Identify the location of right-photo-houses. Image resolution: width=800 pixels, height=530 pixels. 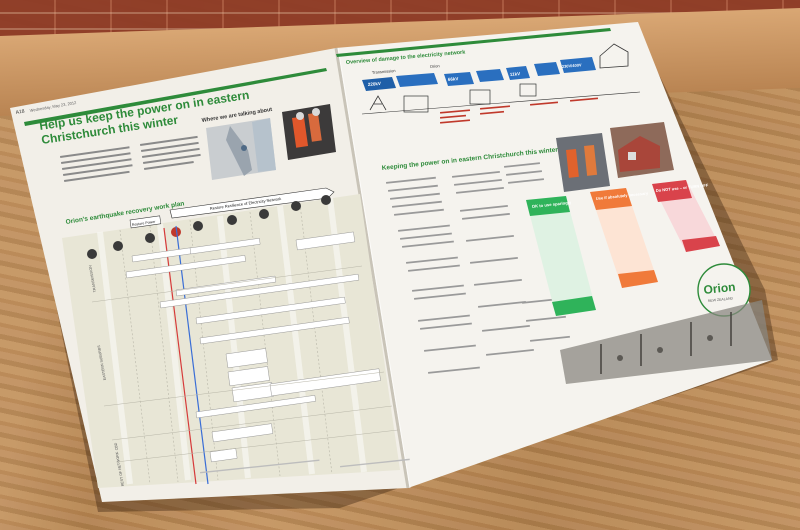
(642, 150).